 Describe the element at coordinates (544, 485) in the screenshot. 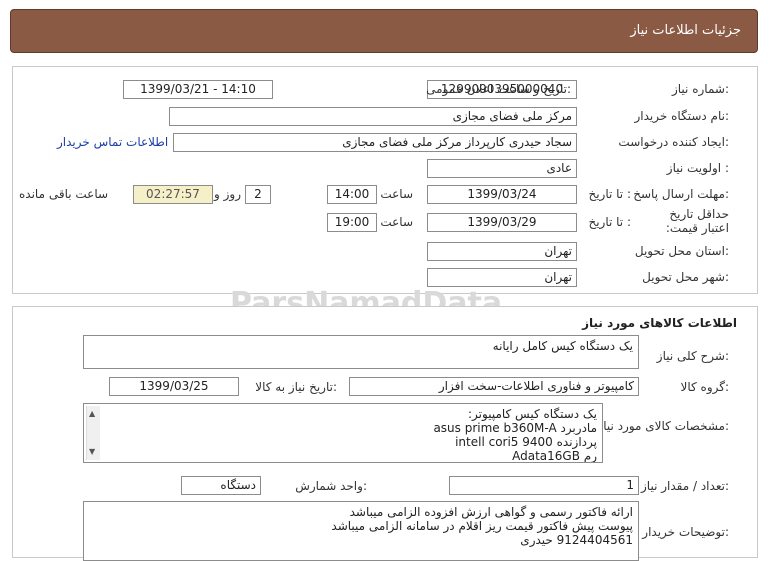

I see `quantity-field: 1` at that location.